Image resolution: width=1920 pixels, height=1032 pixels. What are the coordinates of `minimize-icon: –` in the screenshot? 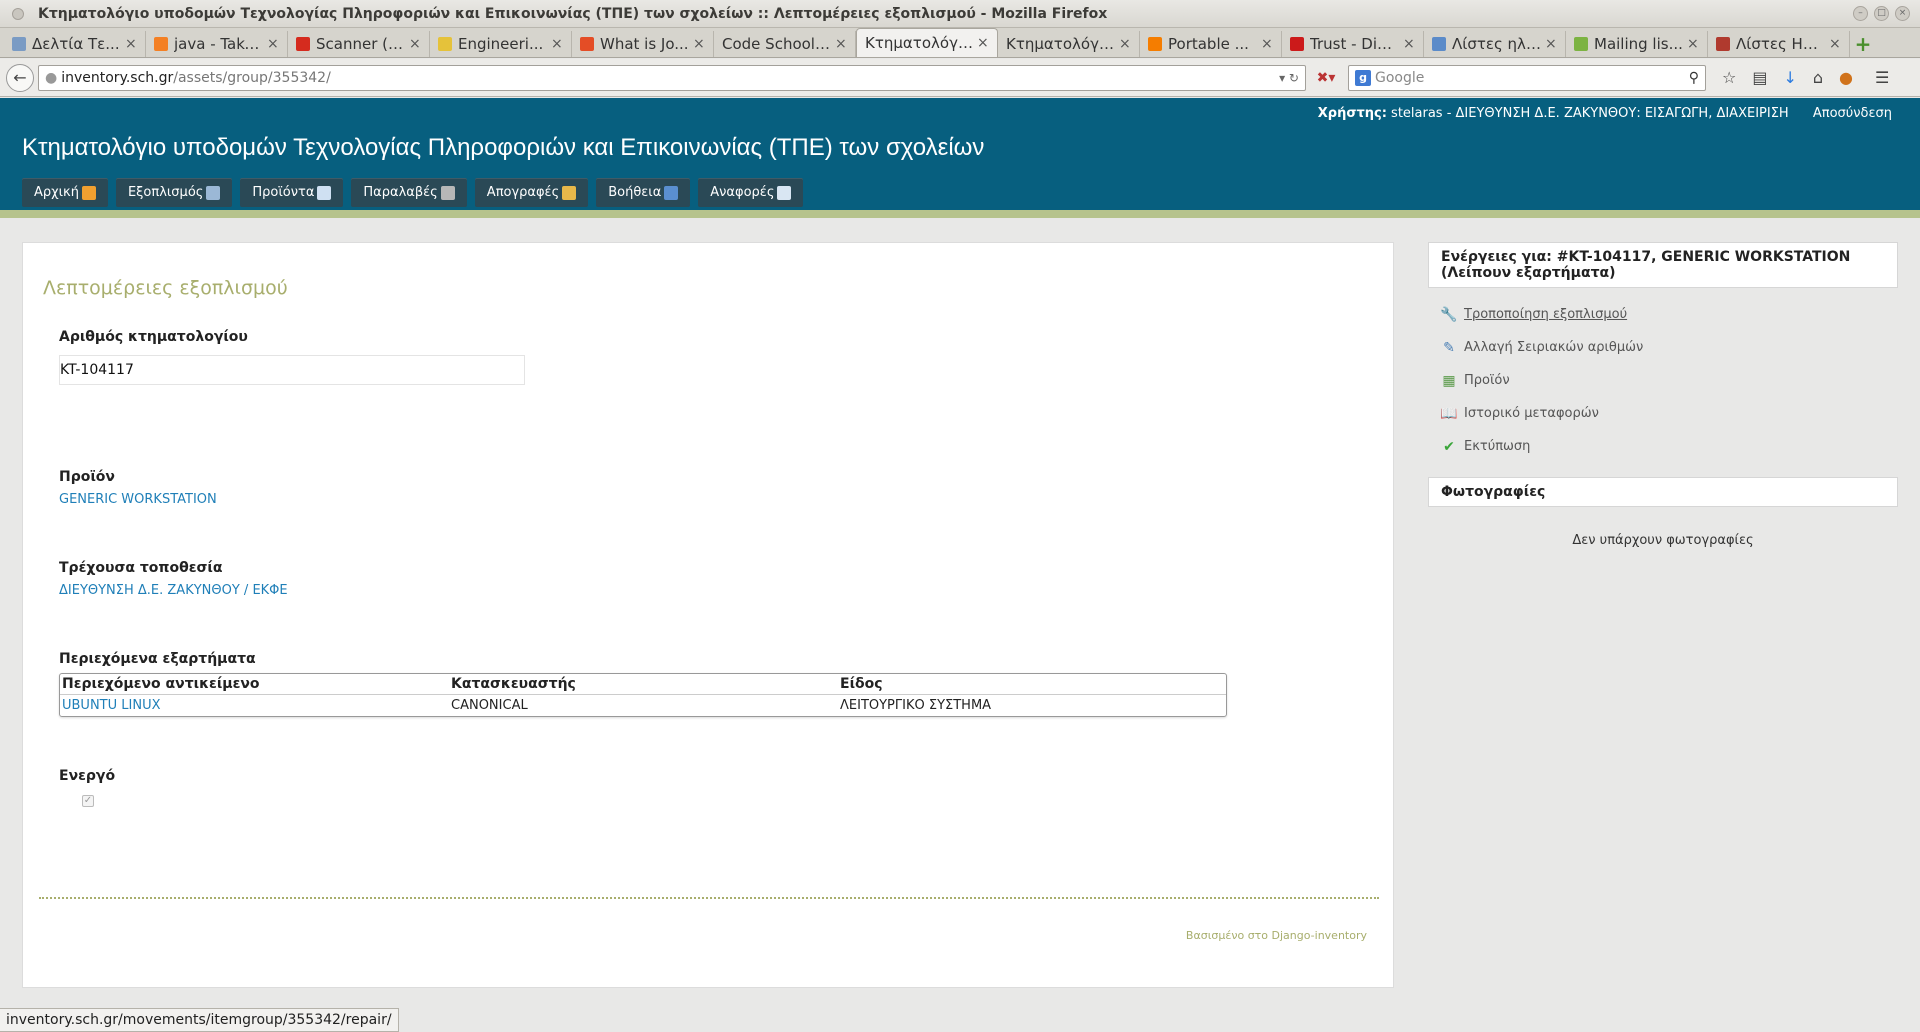 It's located at (1860, 13).